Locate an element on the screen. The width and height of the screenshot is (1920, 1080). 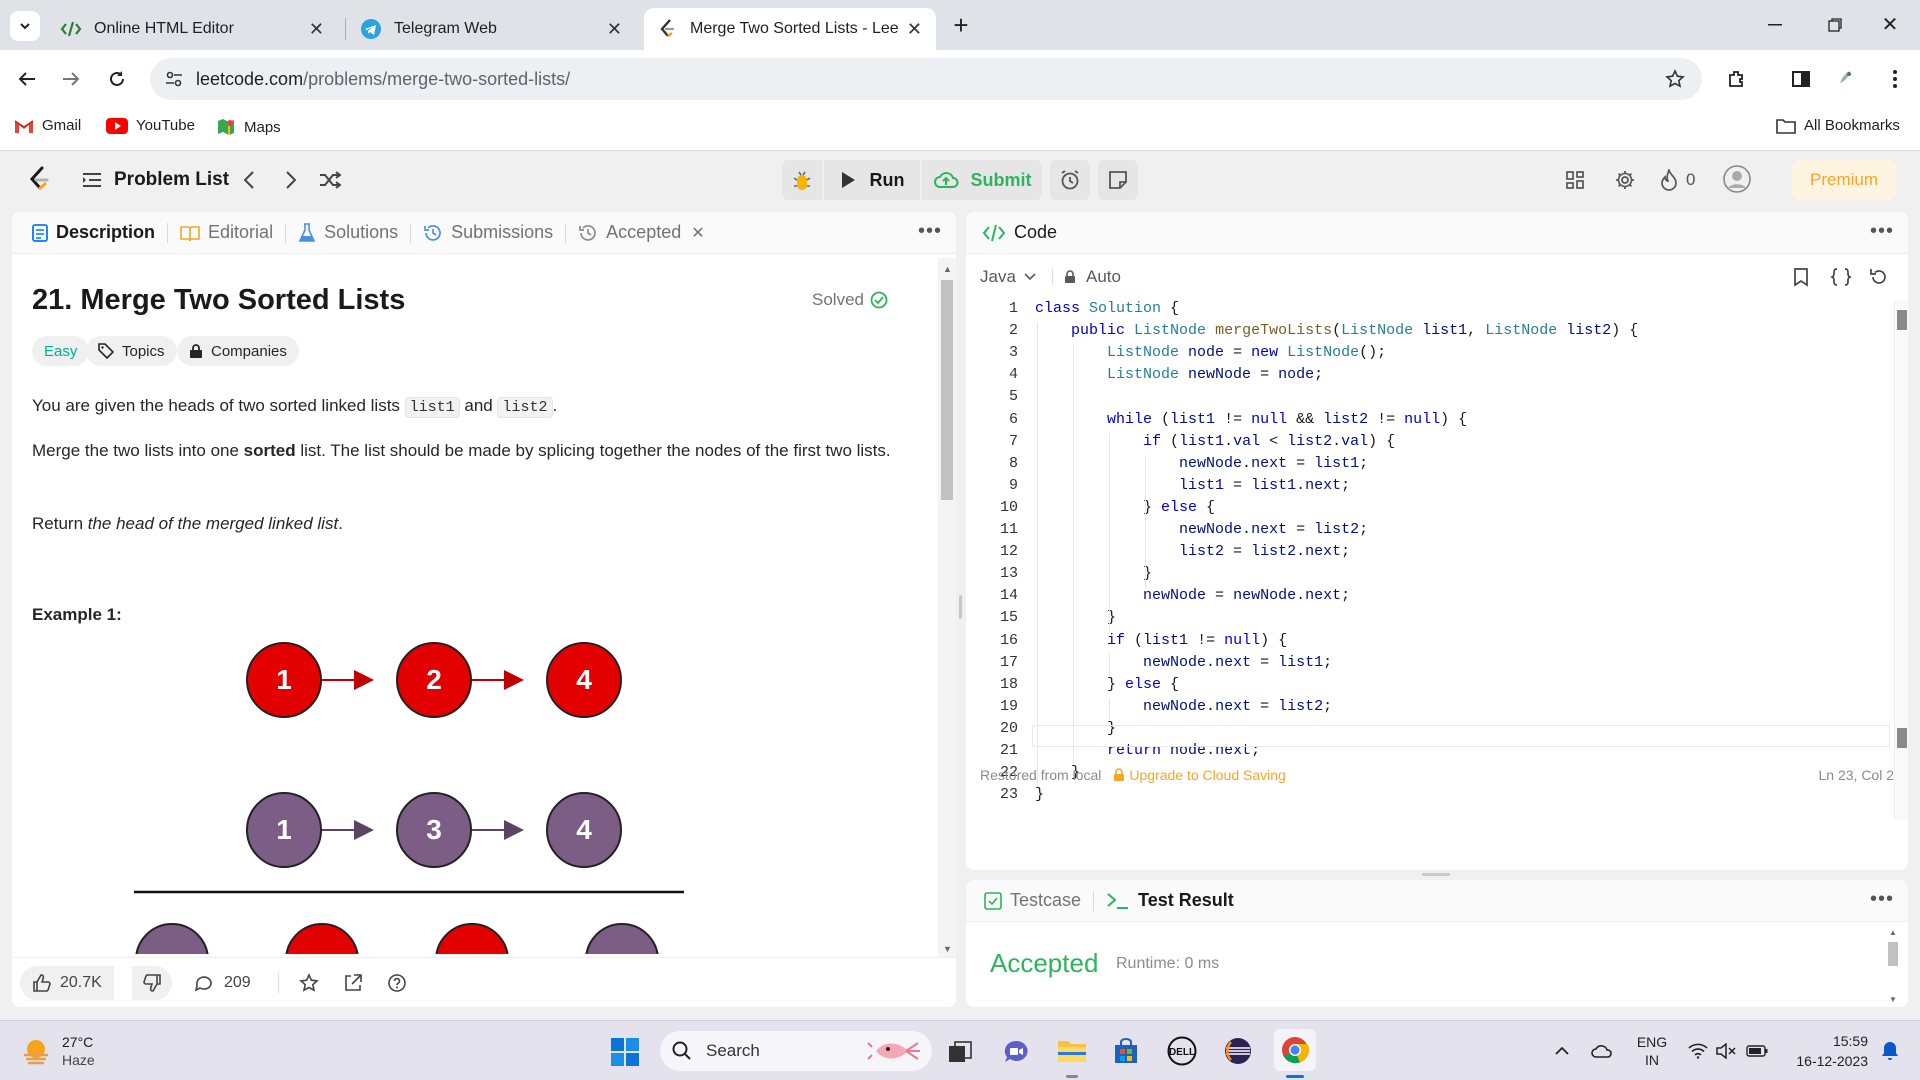
lock-icon is located at coordinates (196, 351).